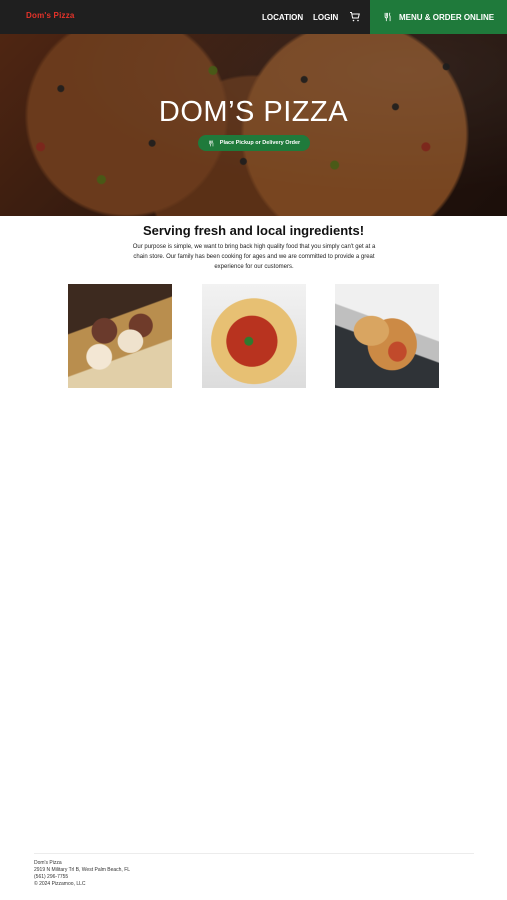 This screenshot has height=900, width=507. What do you see at coordinates (282, 17) in the screenshot?
I see `nav-location: LOCATION` at bounding box center [282, 17].